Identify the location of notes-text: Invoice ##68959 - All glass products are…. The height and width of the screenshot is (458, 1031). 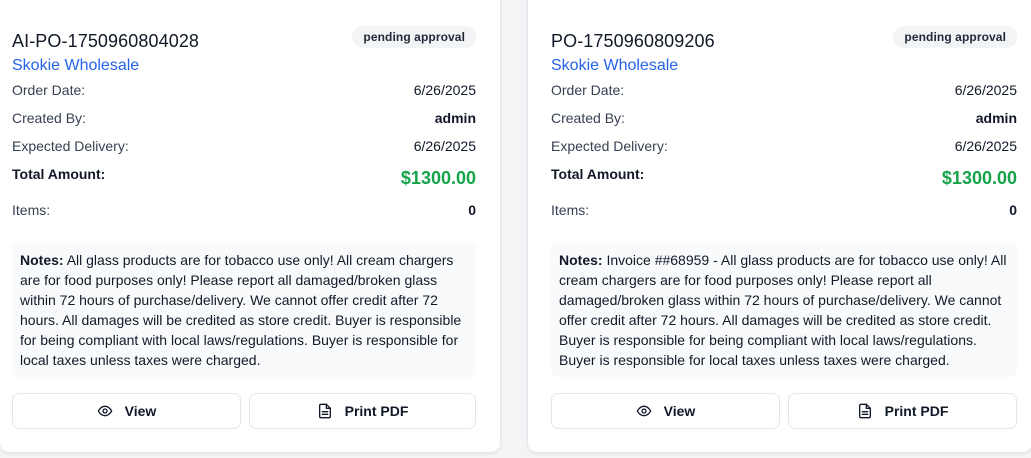
(783, 310).